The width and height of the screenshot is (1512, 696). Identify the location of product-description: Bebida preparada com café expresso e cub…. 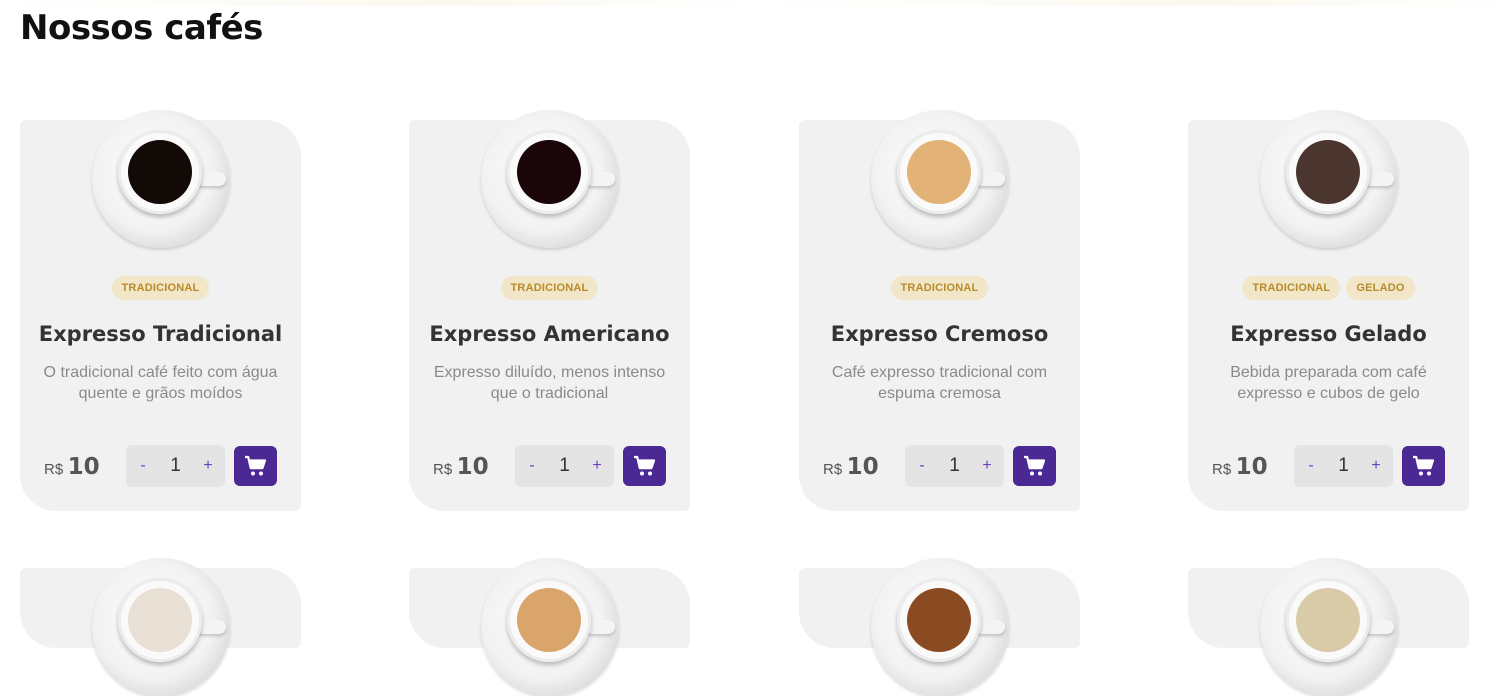
(1328, 383).